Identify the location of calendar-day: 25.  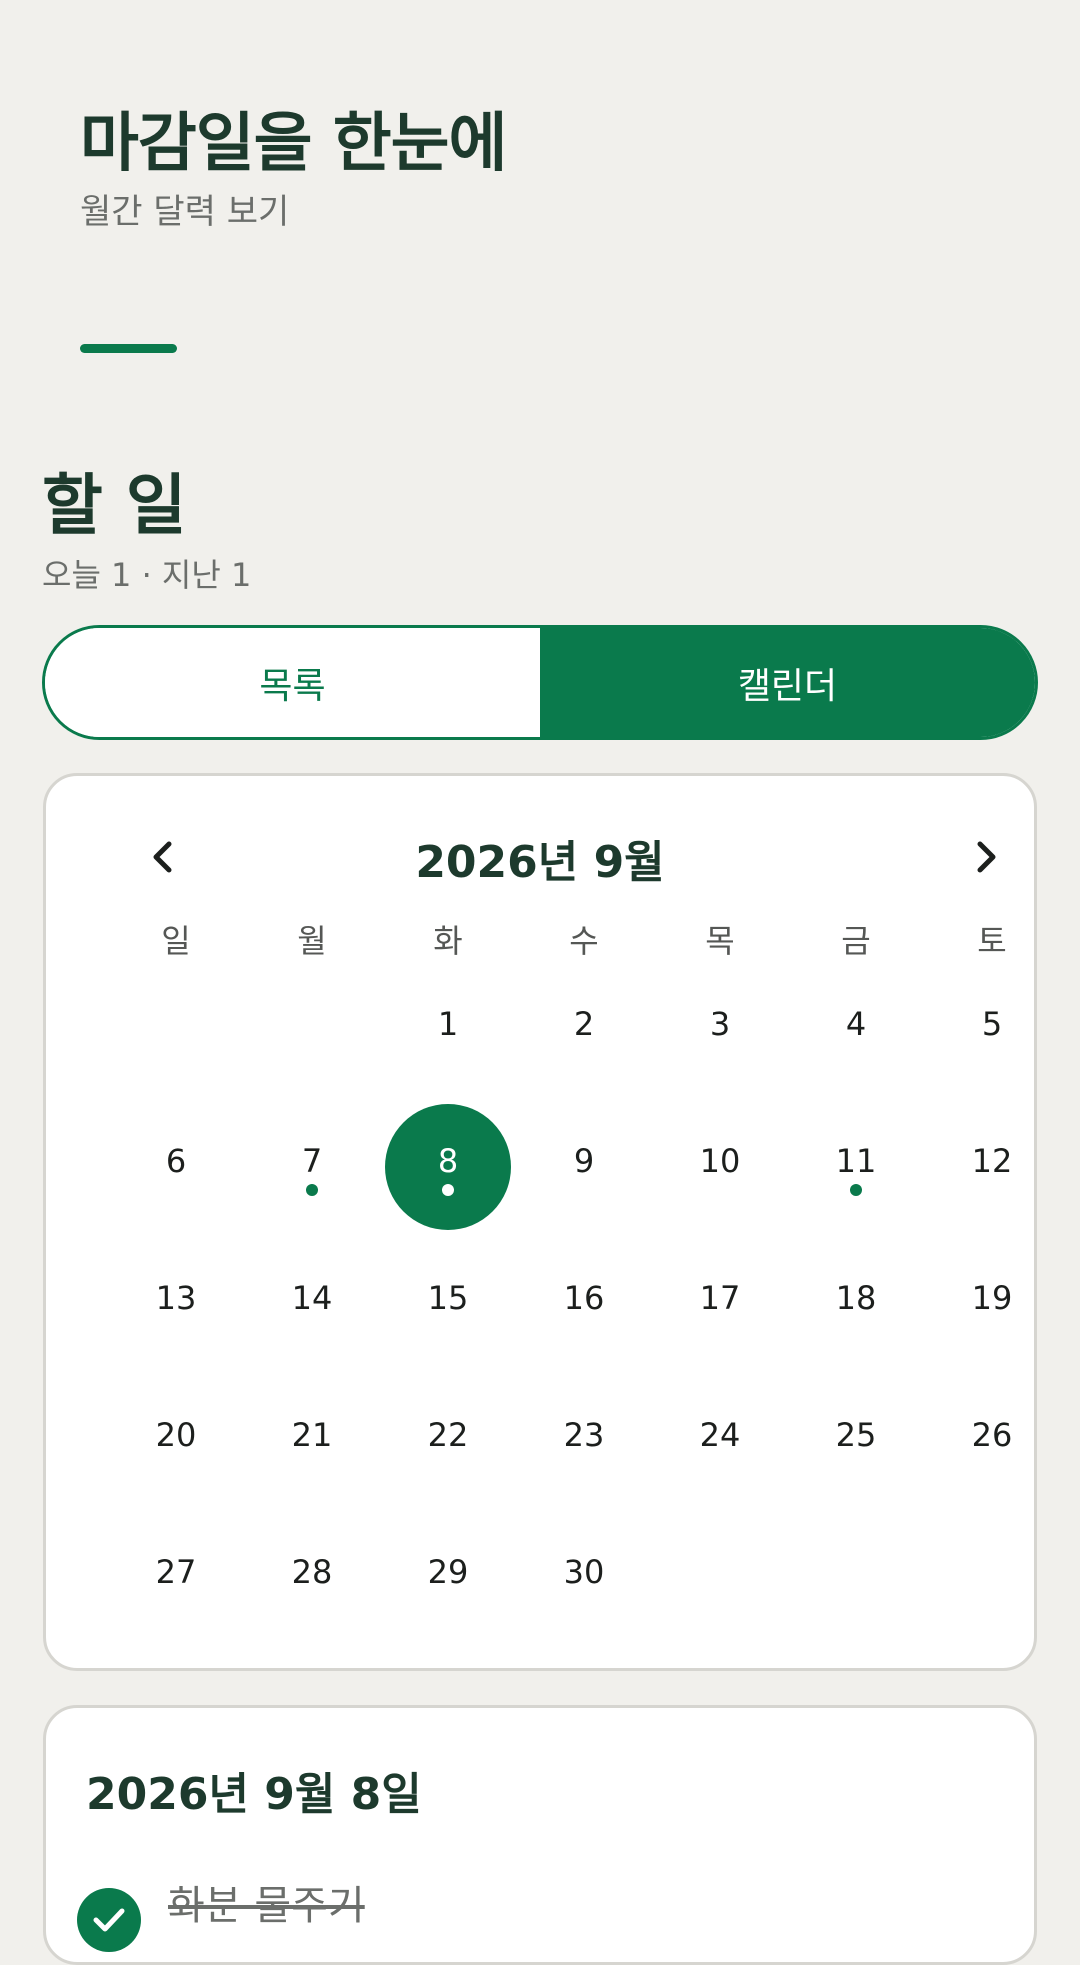
(856, 1440).